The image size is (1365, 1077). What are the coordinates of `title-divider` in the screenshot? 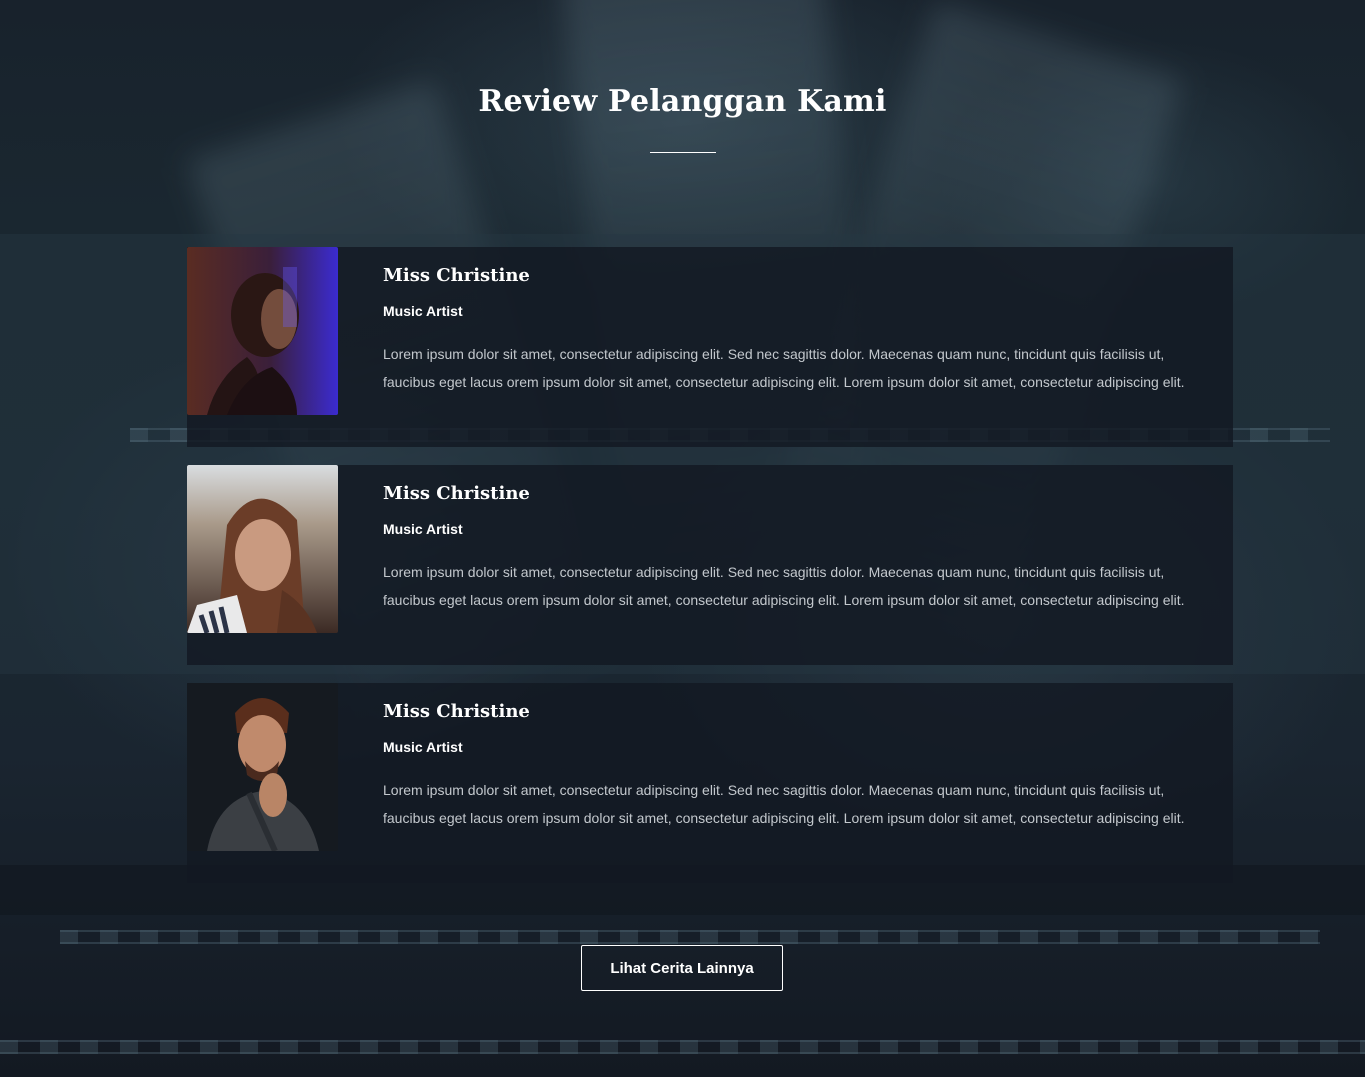 It's located at (683, 152).